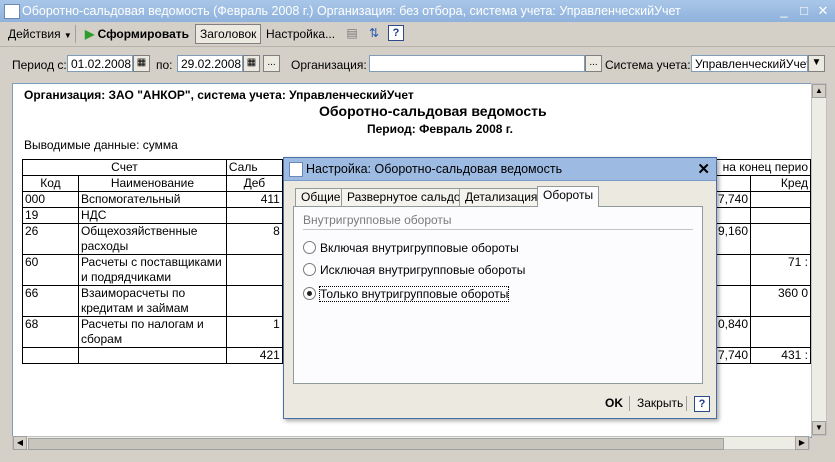  What do you see at coordinates (50, 215) in the screenshot?
I see `cell-code: 19` at bounding box center [50, 215].